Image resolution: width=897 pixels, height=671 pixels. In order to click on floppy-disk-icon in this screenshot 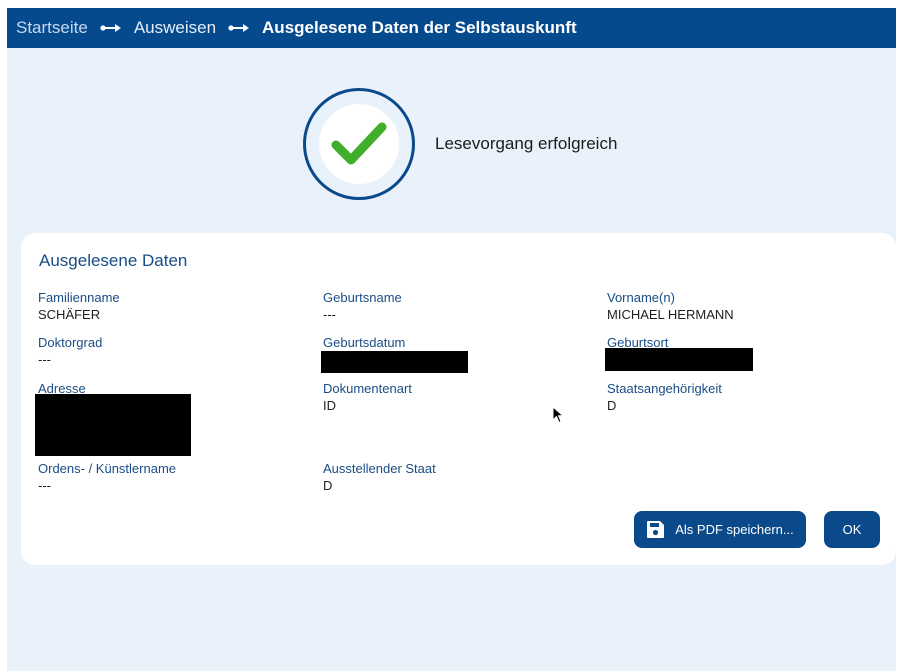, I will do `click(656, 529)`.